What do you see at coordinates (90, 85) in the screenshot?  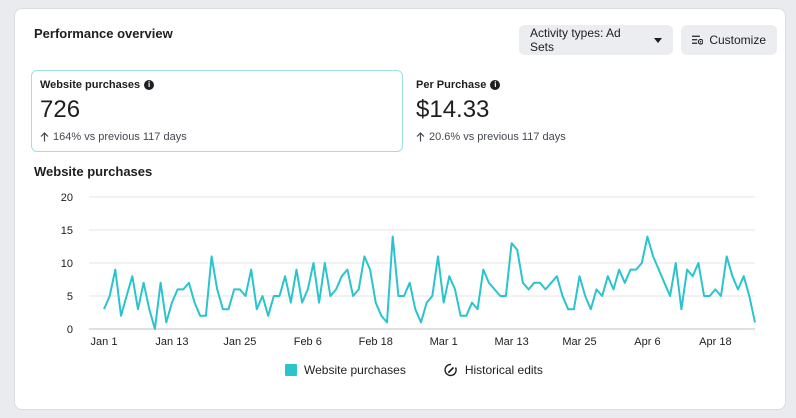 I see `metric-label: Website purchases` at bounding box center [90, 85].